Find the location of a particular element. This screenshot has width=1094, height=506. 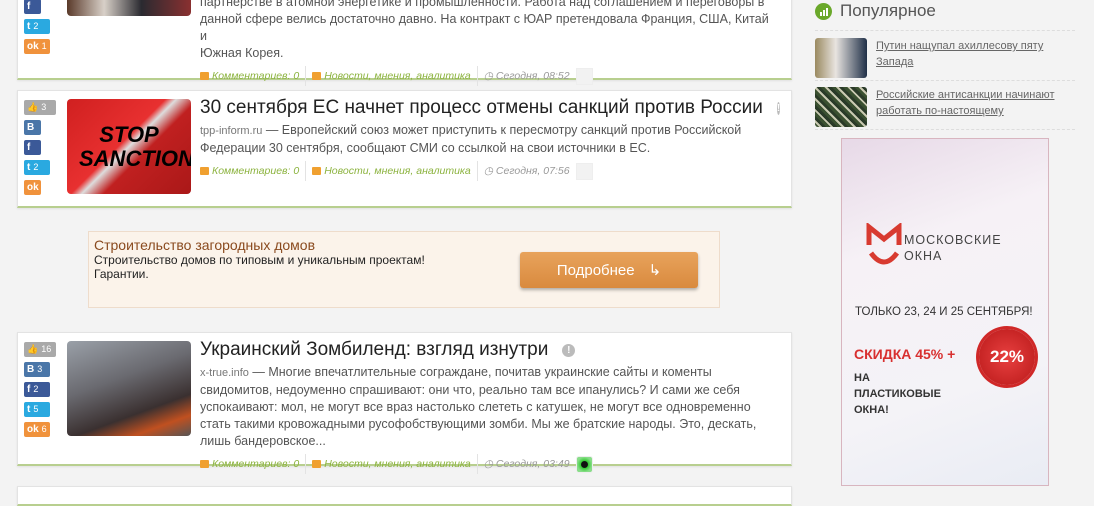

popular-heading: Популярное is located at coordinates (875, 11).